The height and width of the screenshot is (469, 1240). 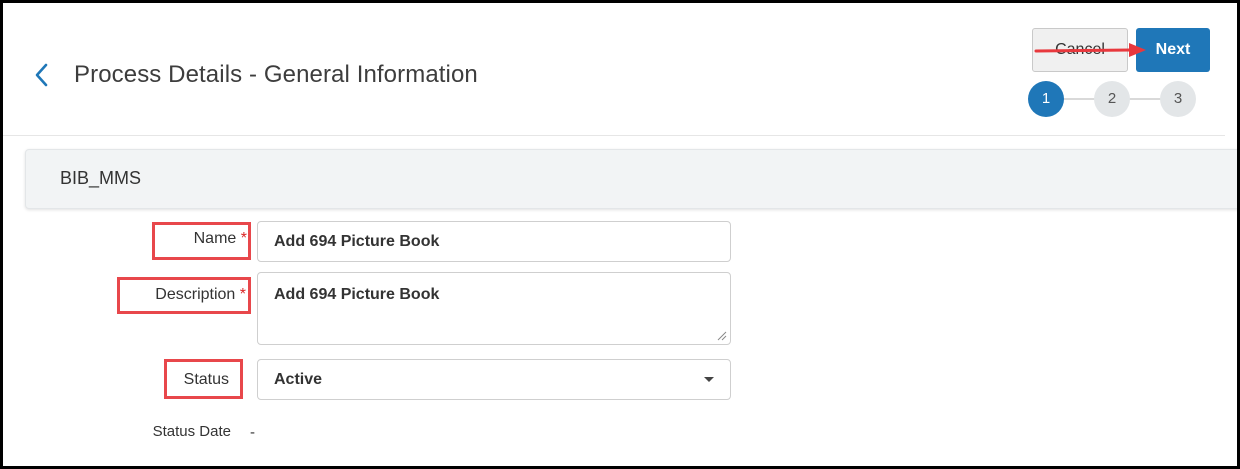 I want to click on step-3: 3, so click(x=1178, y=99).